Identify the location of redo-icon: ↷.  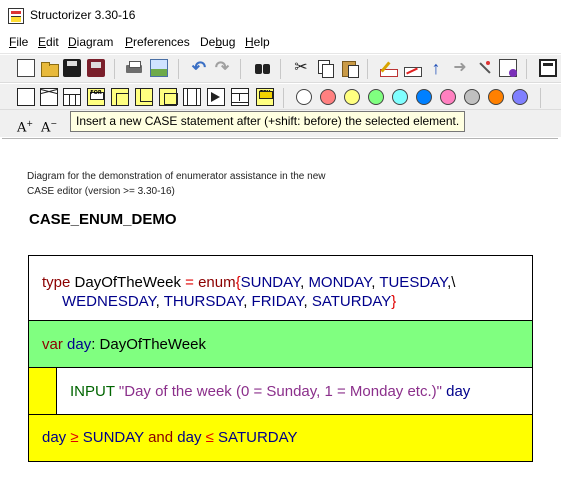
(222, 68).